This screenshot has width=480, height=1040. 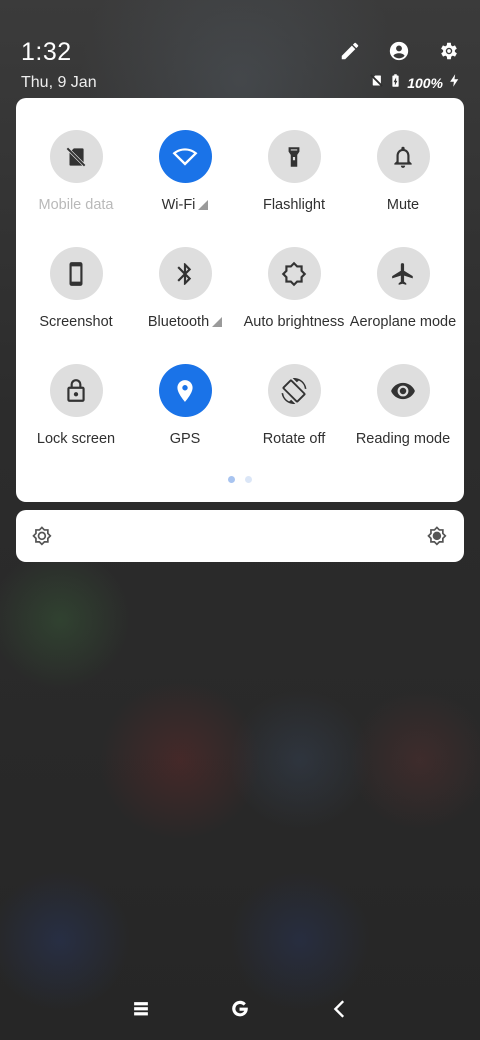 I want to click on airplane-icon, so click(x=402, y=273).